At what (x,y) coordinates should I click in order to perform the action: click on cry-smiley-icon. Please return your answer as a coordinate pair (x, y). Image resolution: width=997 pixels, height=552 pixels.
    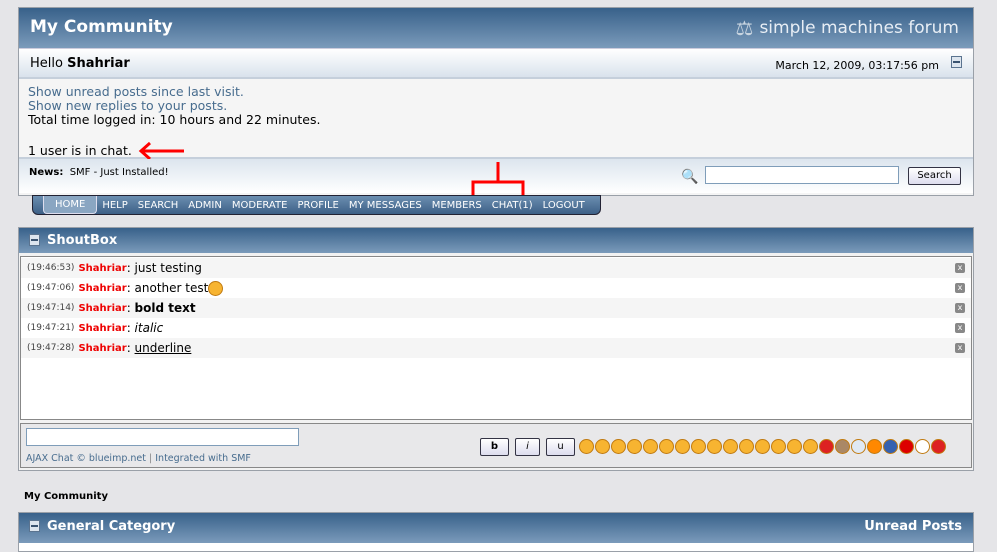
    Looking at the image, I should click on (778, 446).